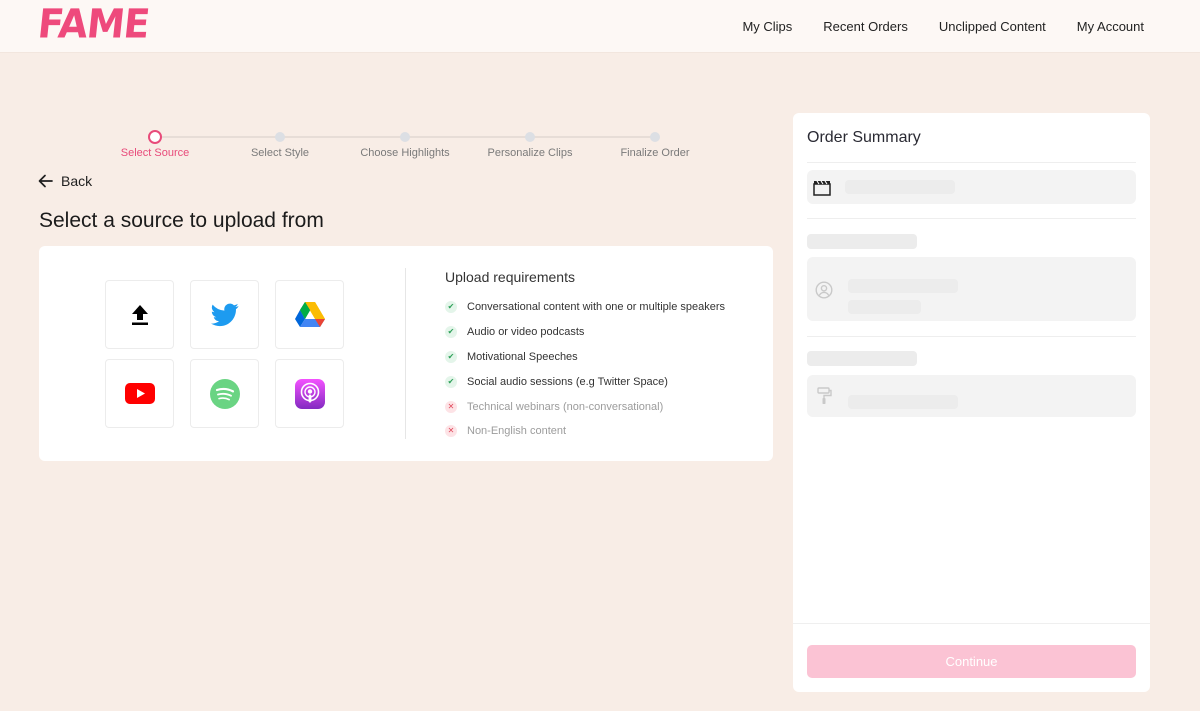 Image resolution: width=1200 pixels, height=711 pixels. What do you see at coordinates (280, 153) in the screenshot?
I see `step-label: Select Style` at bounding box center [280, 153].